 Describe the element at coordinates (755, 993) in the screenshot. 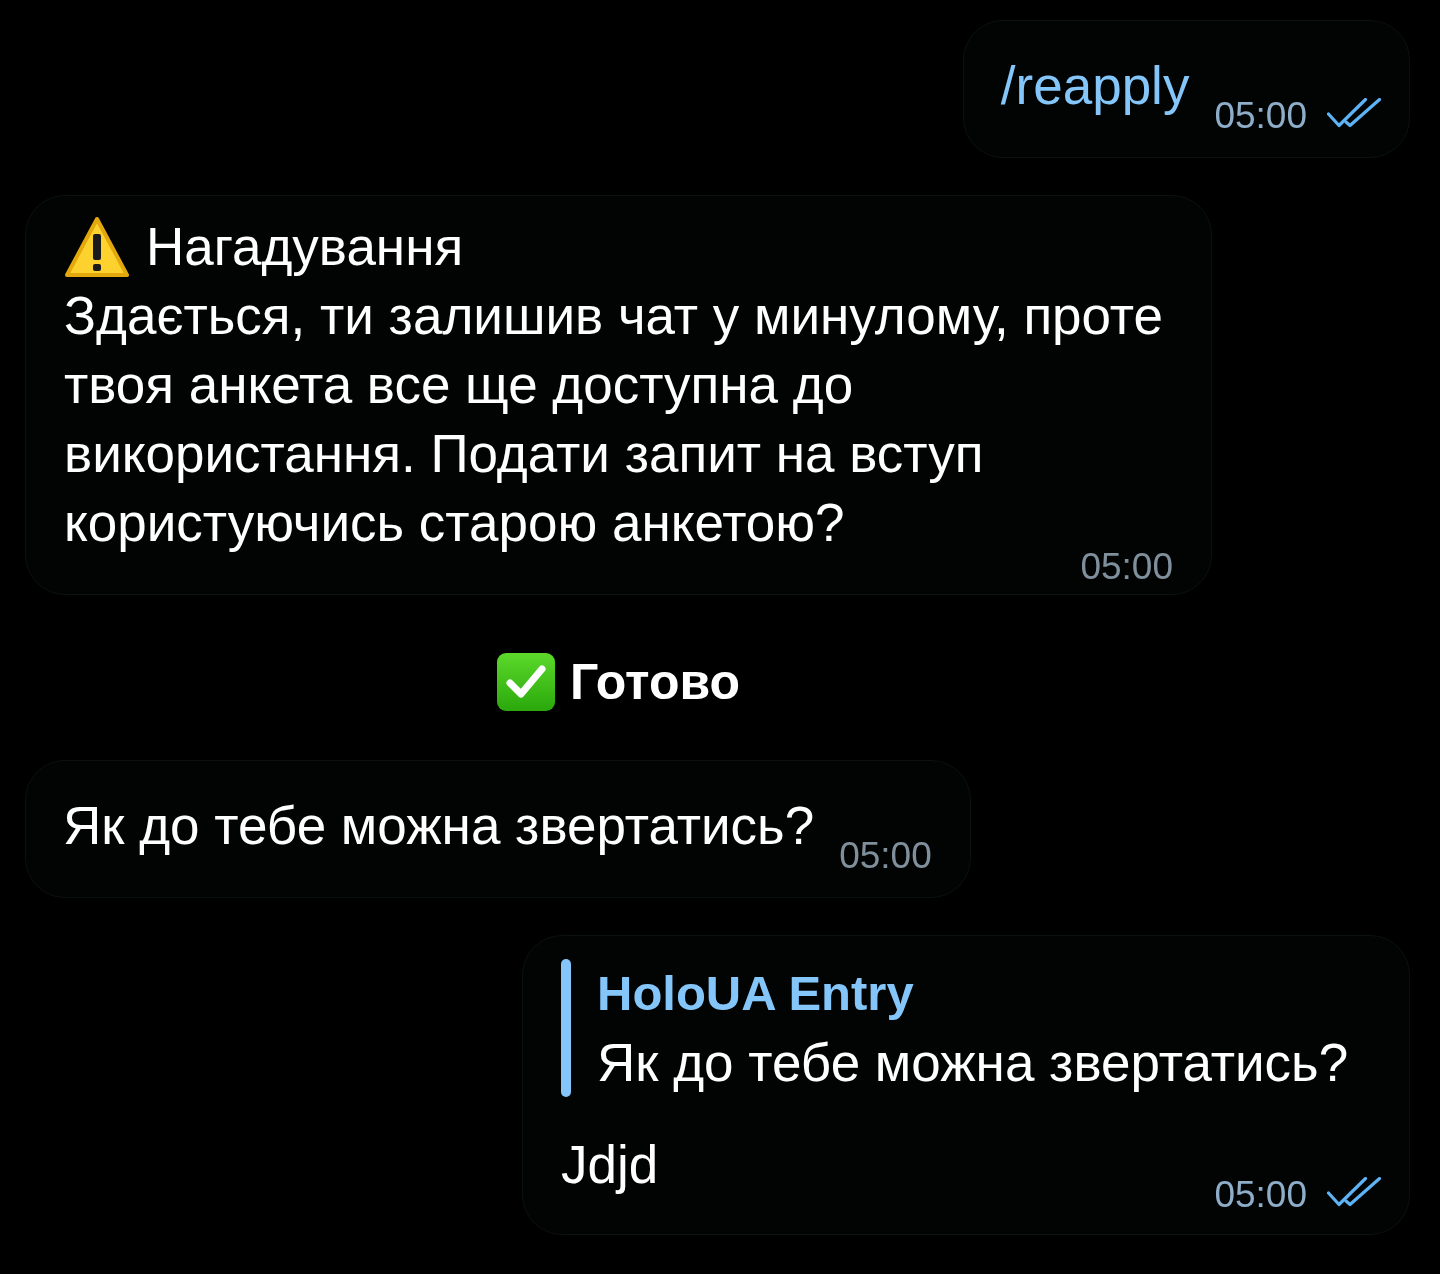

I see `reply-author: HoloUA Entry` at that location.